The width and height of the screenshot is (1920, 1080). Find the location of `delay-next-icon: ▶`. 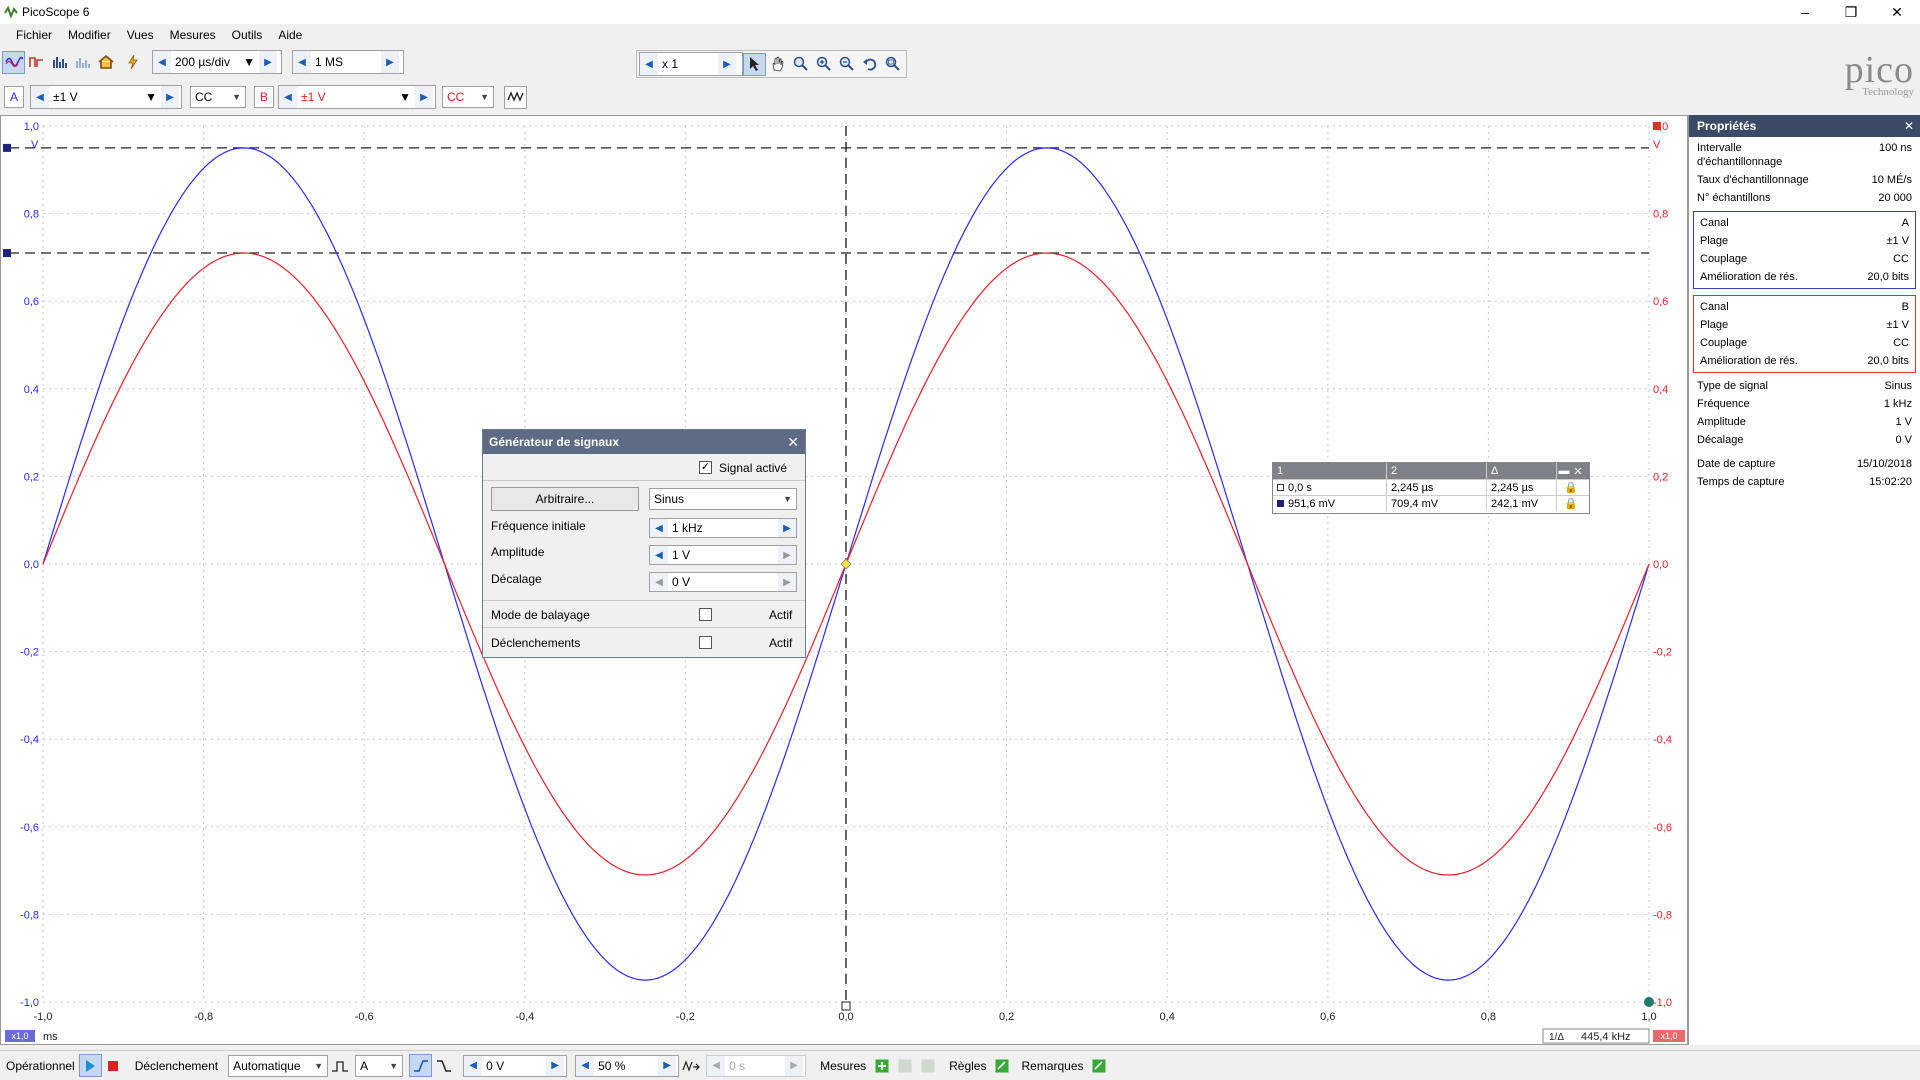

delay-next-icon: ▶ is located at coordinates (794, 1065).